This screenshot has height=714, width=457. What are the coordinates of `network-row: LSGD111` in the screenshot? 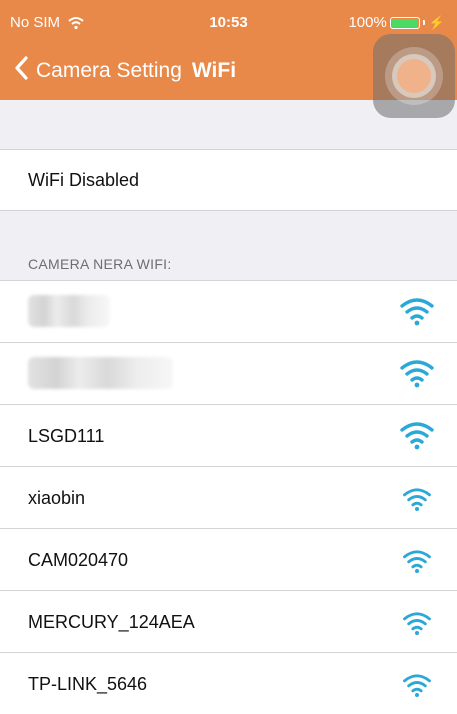 It's located at (228, 435).